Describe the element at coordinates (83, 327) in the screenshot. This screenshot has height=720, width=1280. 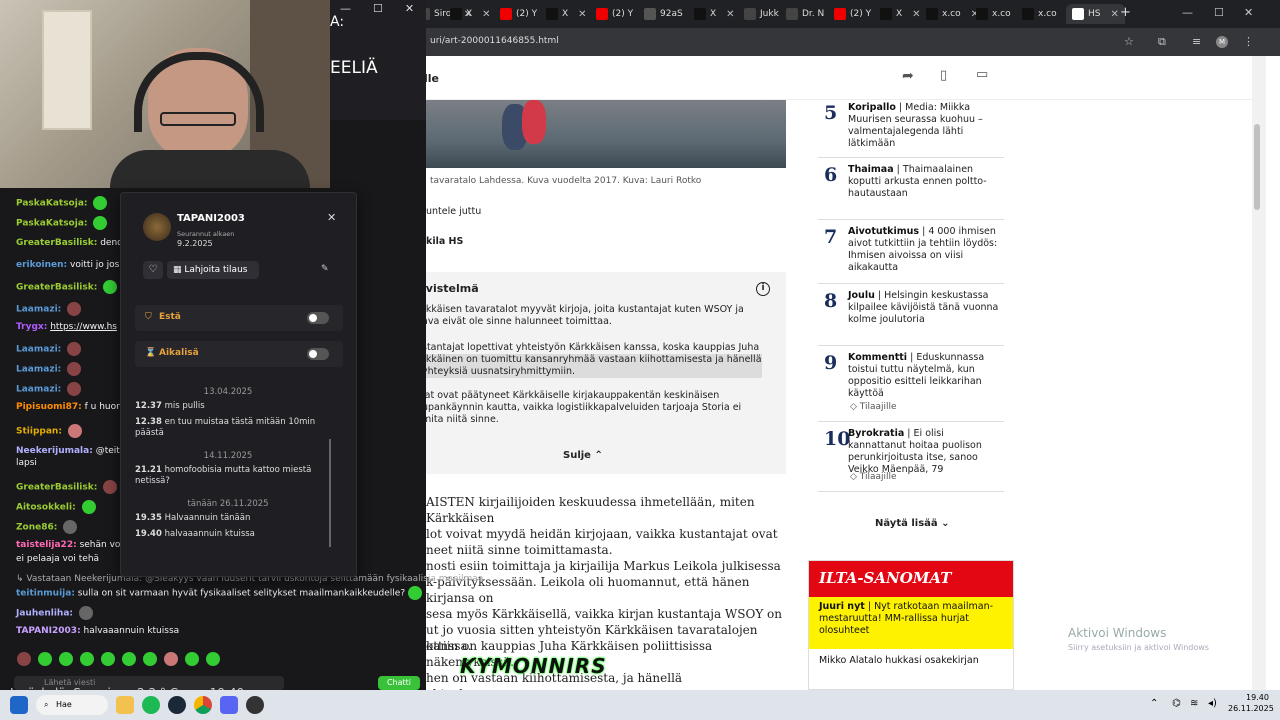
I see `chat-text: https://www.hs` at that location.